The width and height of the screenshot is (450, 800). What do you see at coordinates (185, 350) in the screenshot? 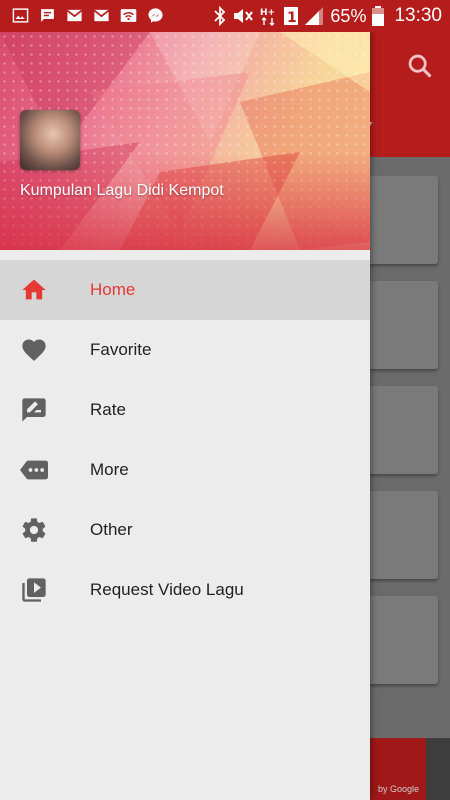
I see `menu-item-favorite: Favorite` at bounding box center [185, 350].